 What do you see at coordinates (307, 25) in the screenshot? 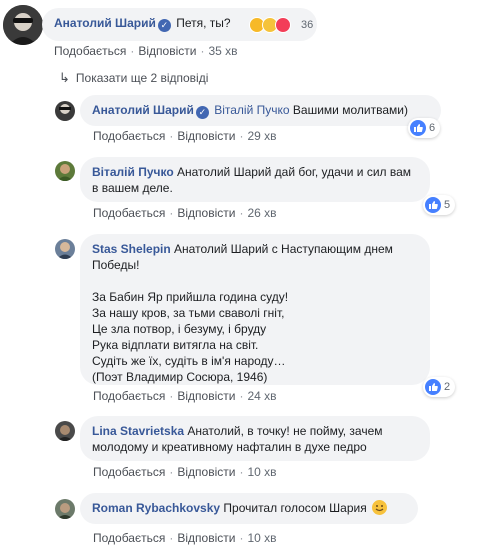
I see `reaction-count: 36` at bounding box center [307, 25].